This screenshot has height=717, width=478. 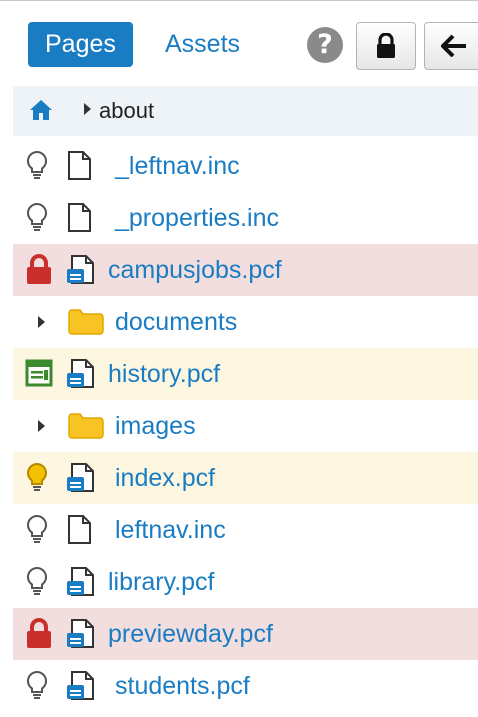 What do you see at coordinates (161, 582) in the screenshot?
I see `file-name: library.pcf` at bounding box center [161, 582].